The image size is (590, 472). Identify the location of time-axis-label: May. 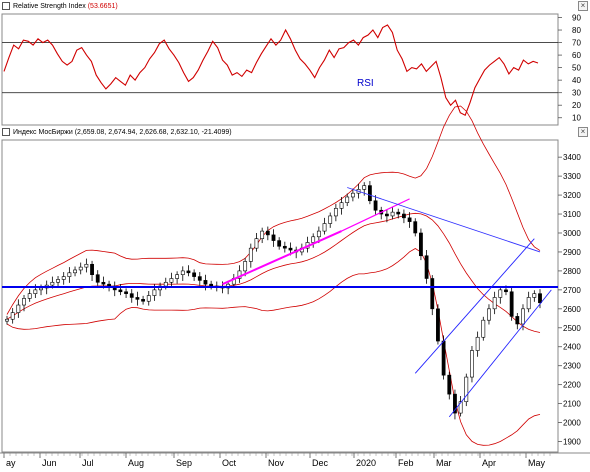
(537, 463).